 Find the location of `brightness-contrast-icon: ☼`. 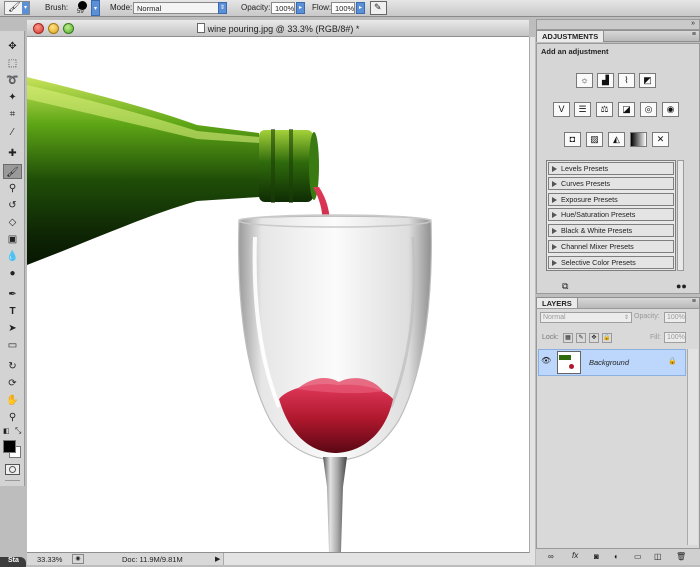

brightness-contrast-icon: ☼ is located at coordinates (584, 80).